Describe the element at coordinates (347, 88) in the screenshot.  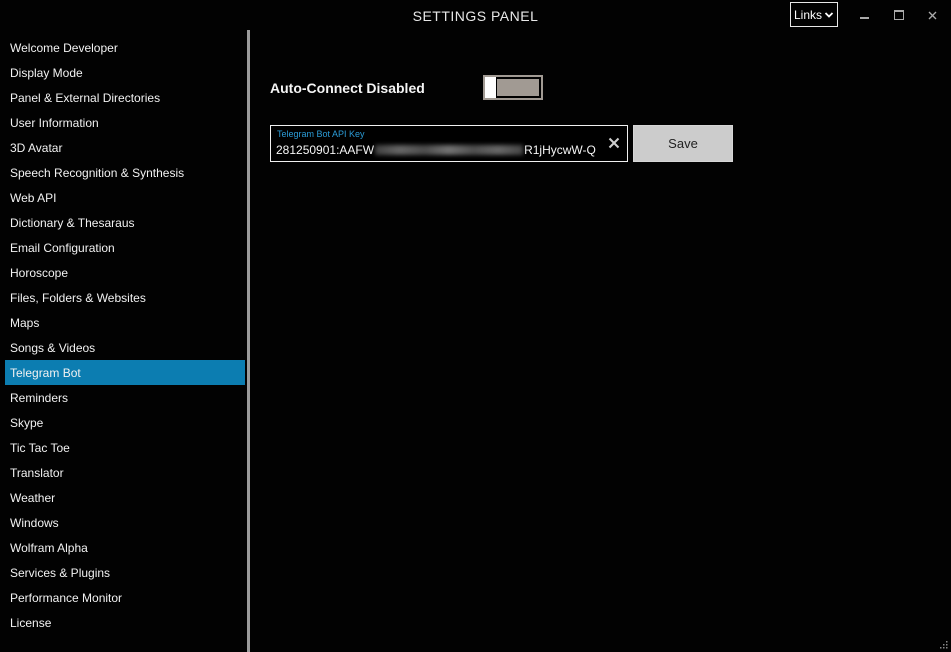
I see `auto-connect-label: Auto-Connect Disabled` at that location.